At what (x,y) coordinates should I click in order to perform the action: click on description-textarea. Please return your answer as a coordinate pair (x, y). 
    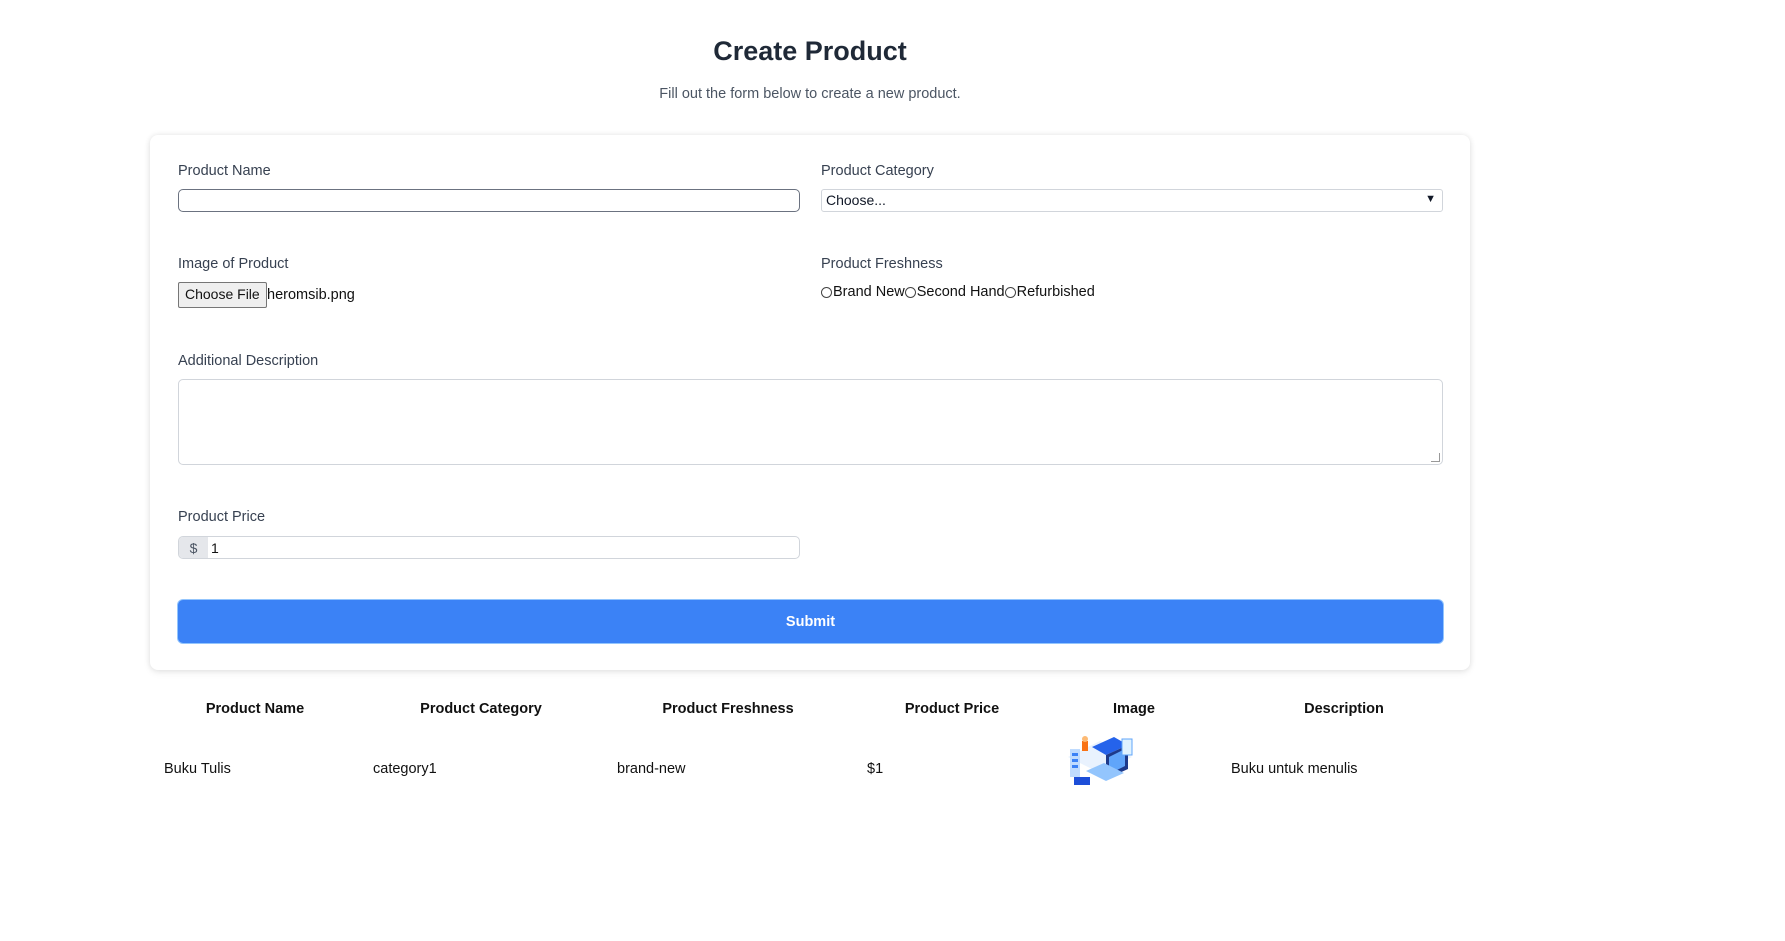
    Looking at the image, I should click on (810, 422).